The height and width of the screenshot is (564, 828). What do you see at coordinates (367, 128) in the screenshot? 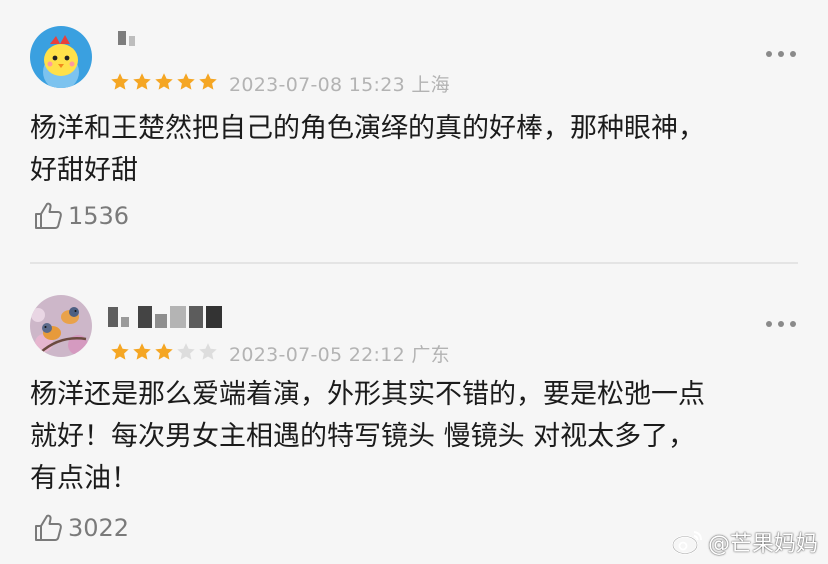
I see `review-content-line: 杨洋和王楚然把自己的角色演绎的真的好棒，那种眼神，` at bounding box center [367, 128].